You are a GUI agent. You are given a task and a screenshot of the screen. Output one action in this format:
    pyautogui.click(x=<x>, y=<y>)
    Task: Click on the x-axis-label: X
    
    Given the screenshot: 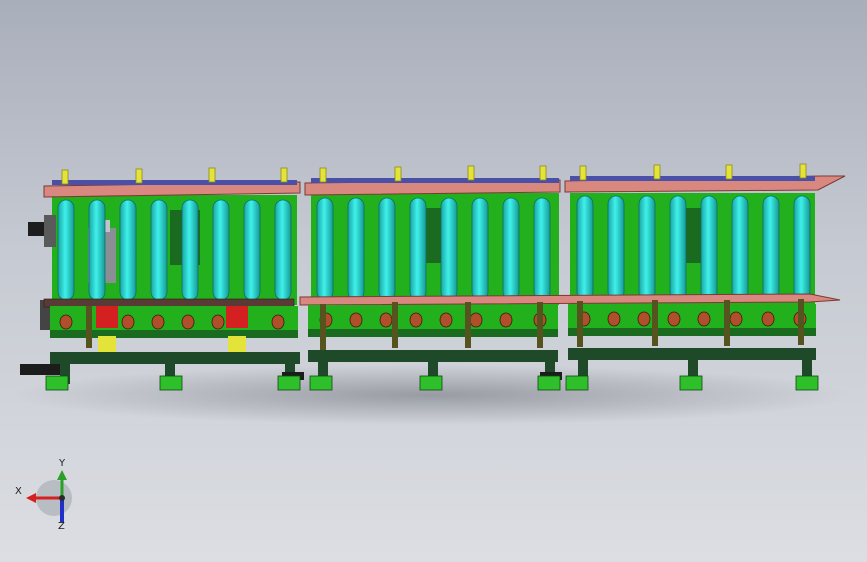 What is the action you would take?
    pyautogui.click(x=18, y=491)
    